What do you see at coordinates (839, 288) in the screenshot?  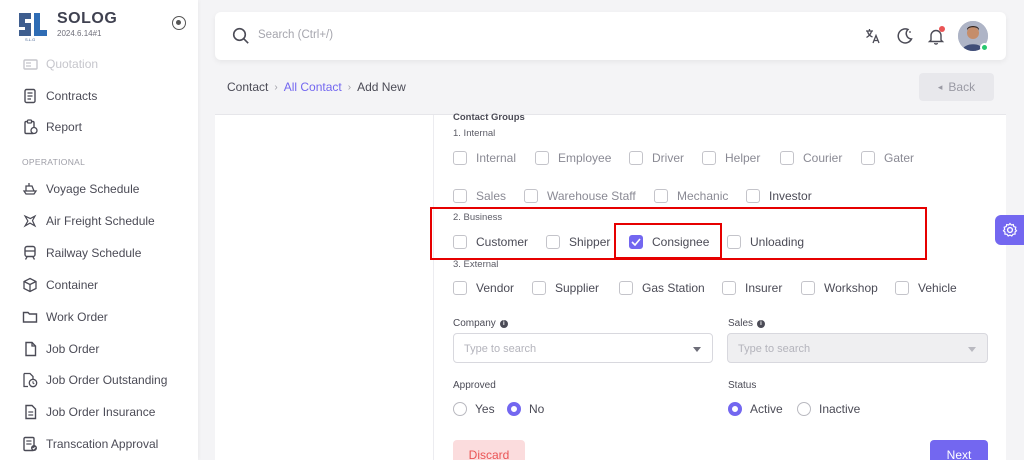 I see `checkbox-workshop: Workshop` at bounding box center [839, 288].